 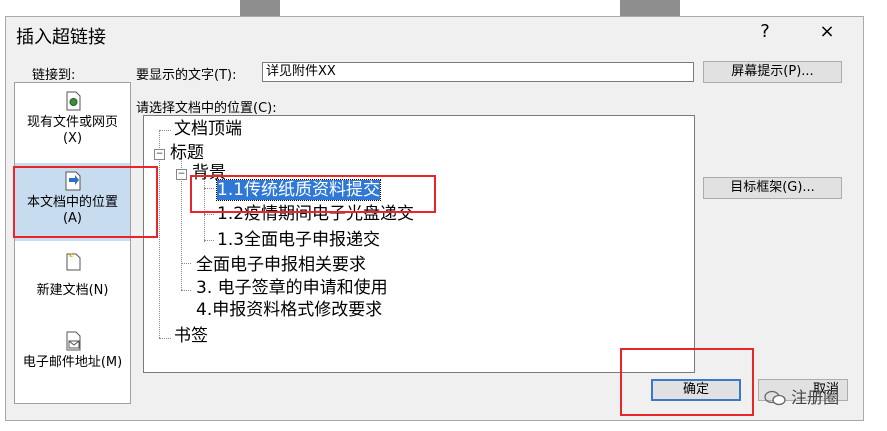 I want to click on wechat-icon, so click(x=775, y=398).